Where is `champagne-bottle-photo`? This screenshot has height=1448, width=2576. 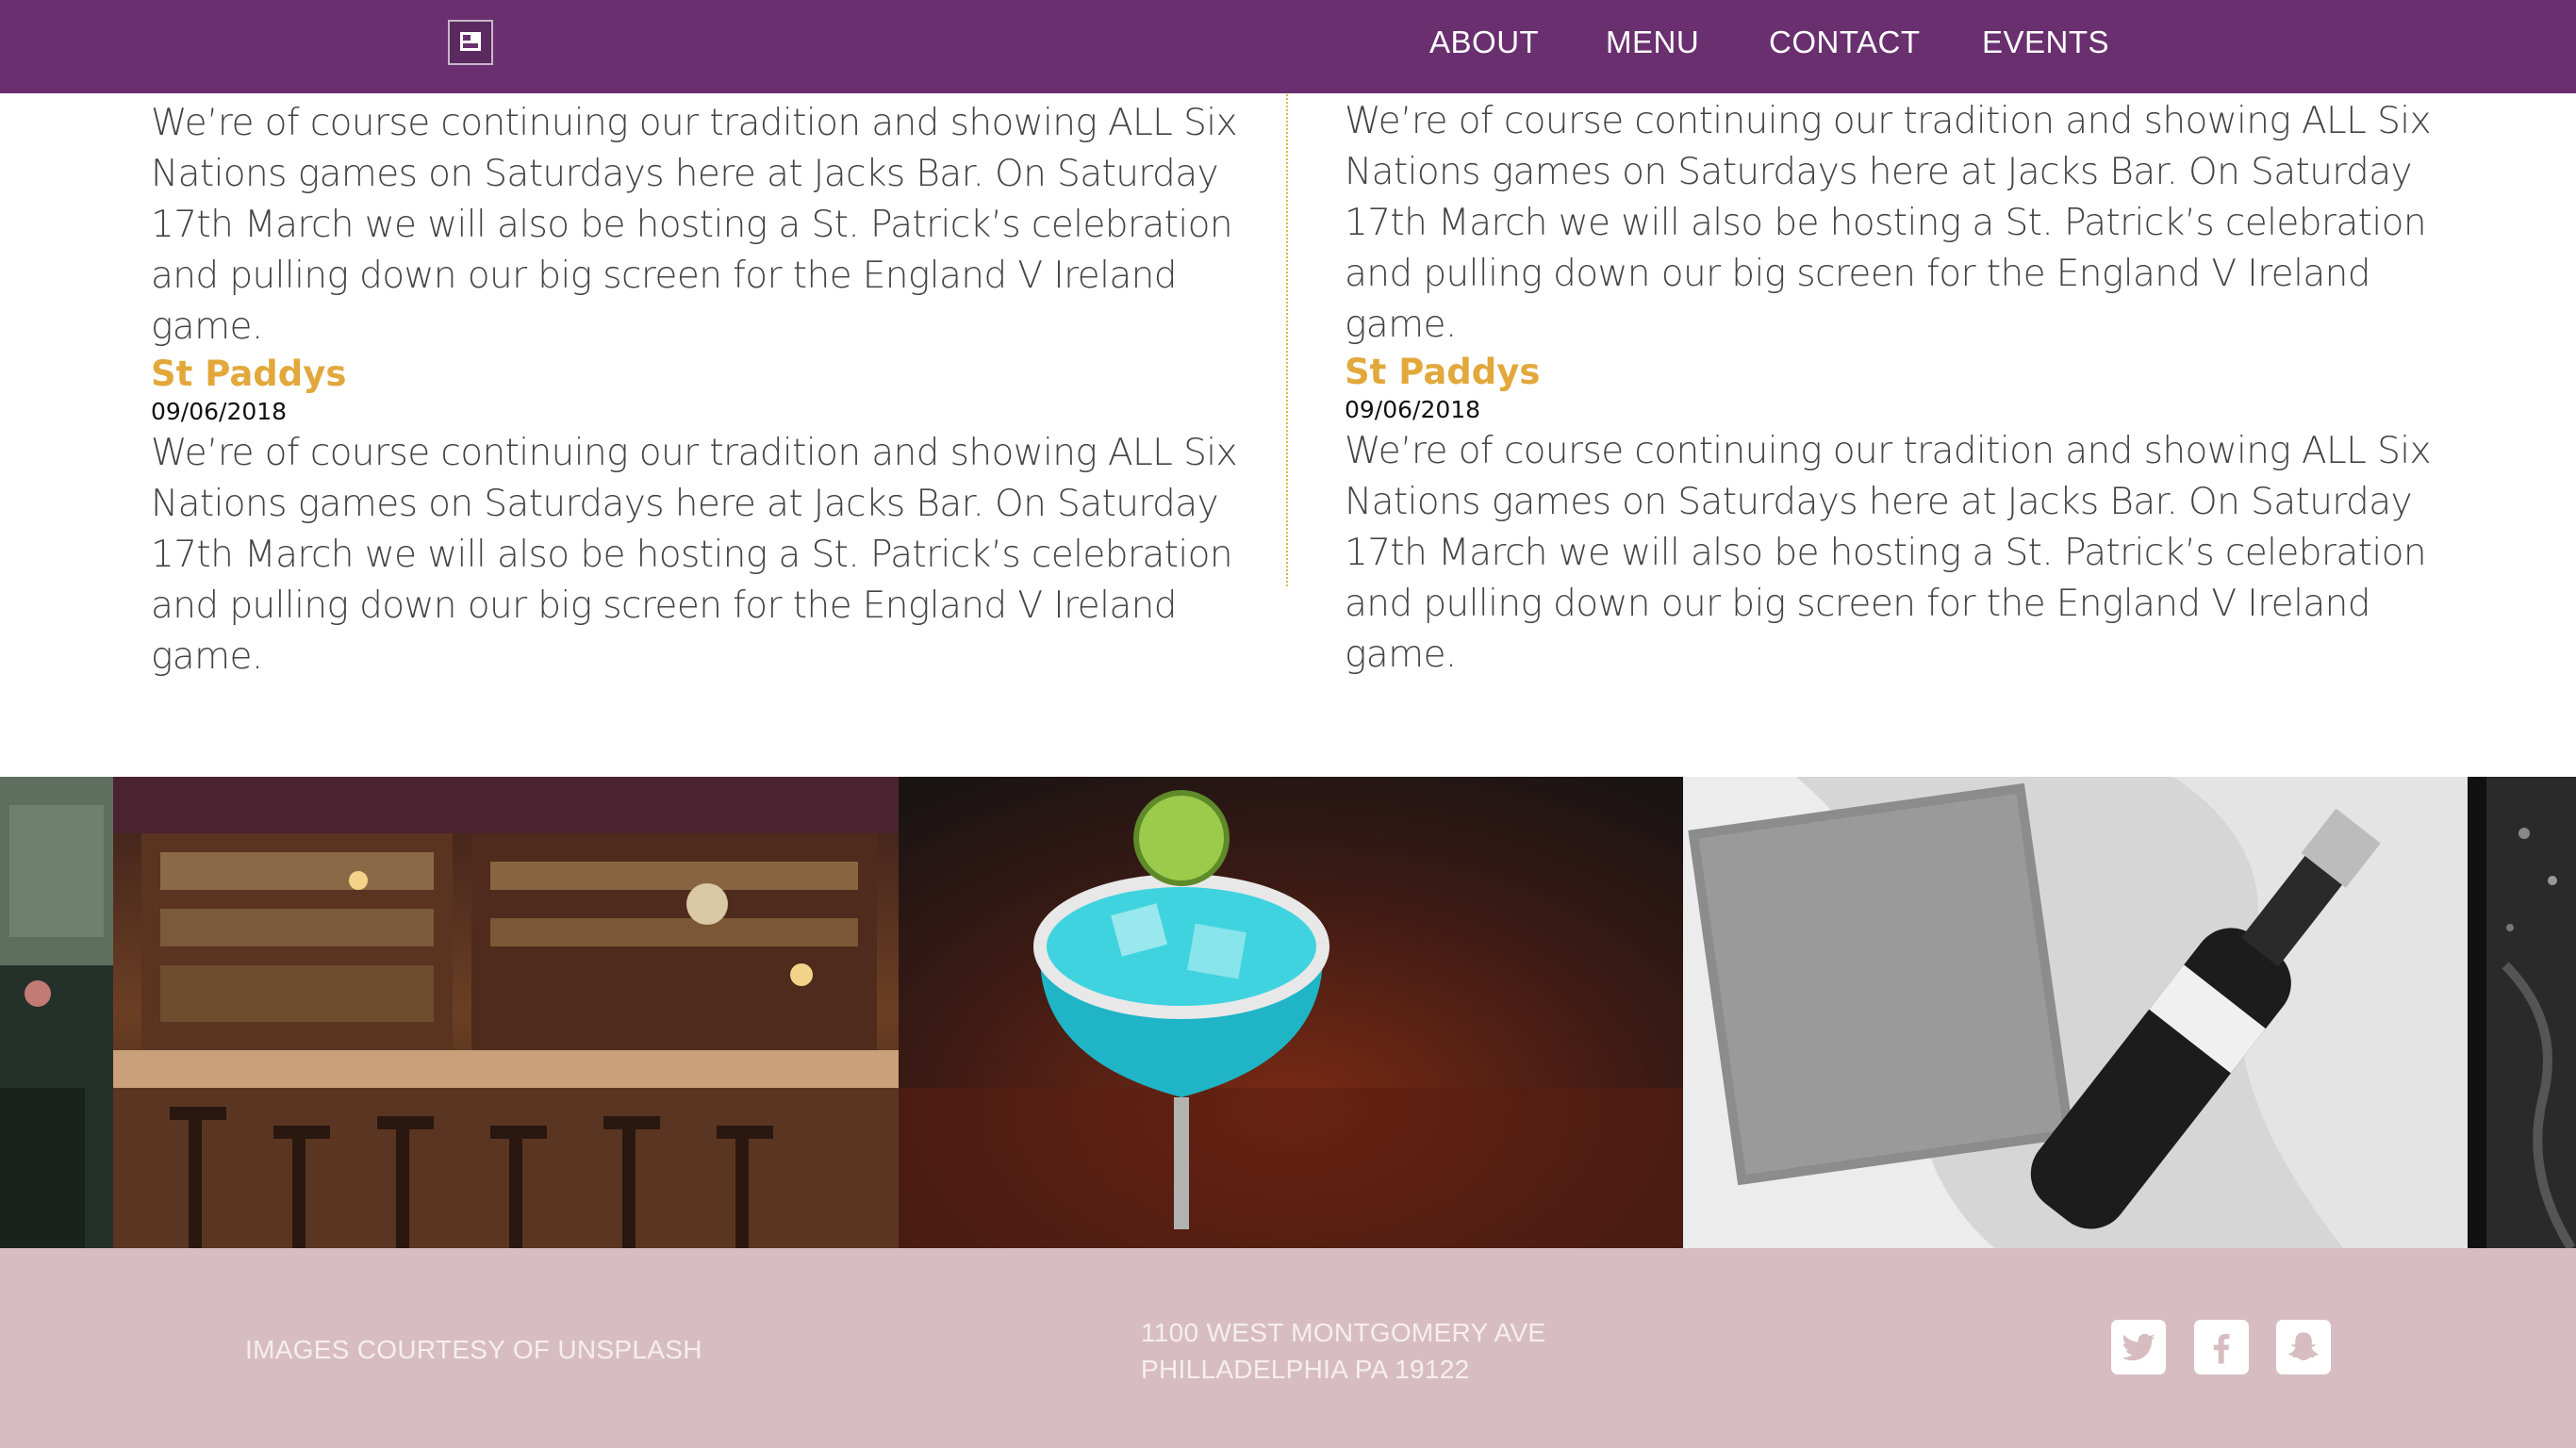 champagne-bottle-photo is located at coordinates (2075, 1012).